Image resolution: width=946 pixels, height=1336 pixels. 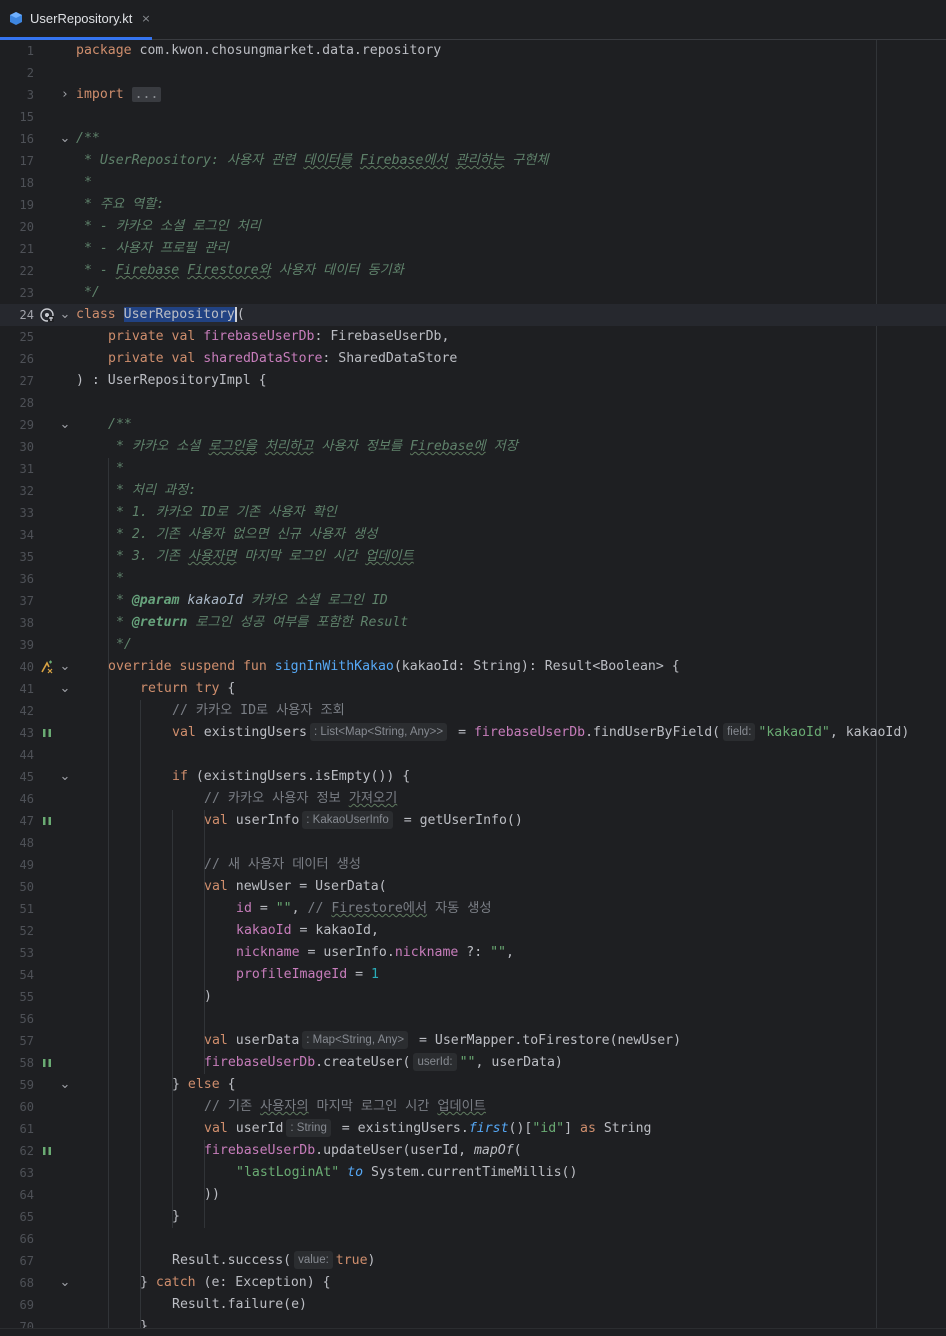 I want to click on code-text: */, so click(x=120, y=644).